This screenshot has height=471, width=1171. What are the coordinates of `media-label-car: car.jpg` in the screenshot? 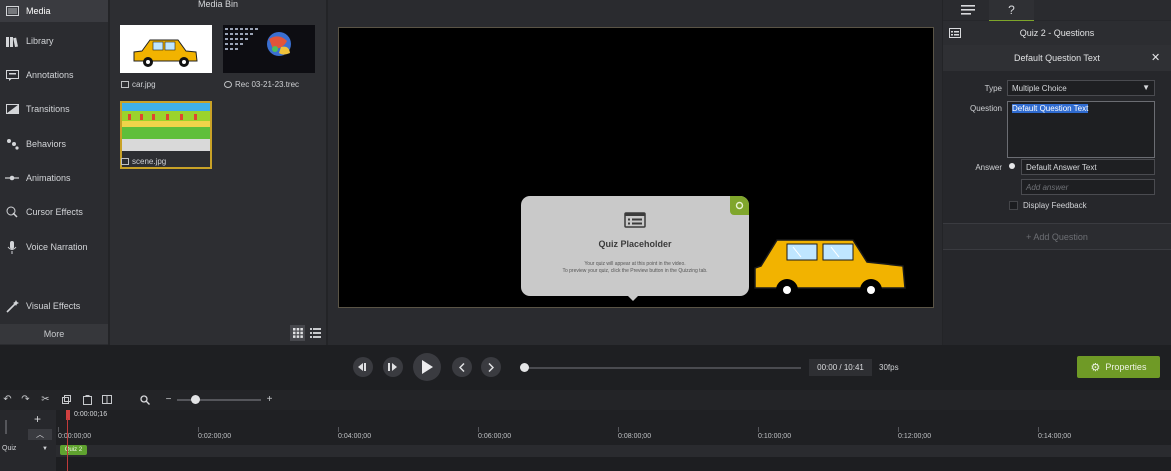 It's located at (138, 84).